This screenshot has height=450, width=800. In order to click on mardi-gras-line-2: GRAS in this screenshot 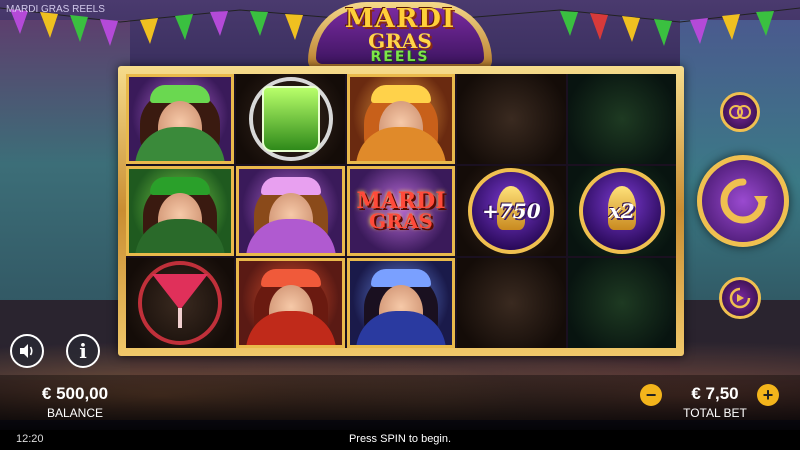, I will do `click(401, 220)`.